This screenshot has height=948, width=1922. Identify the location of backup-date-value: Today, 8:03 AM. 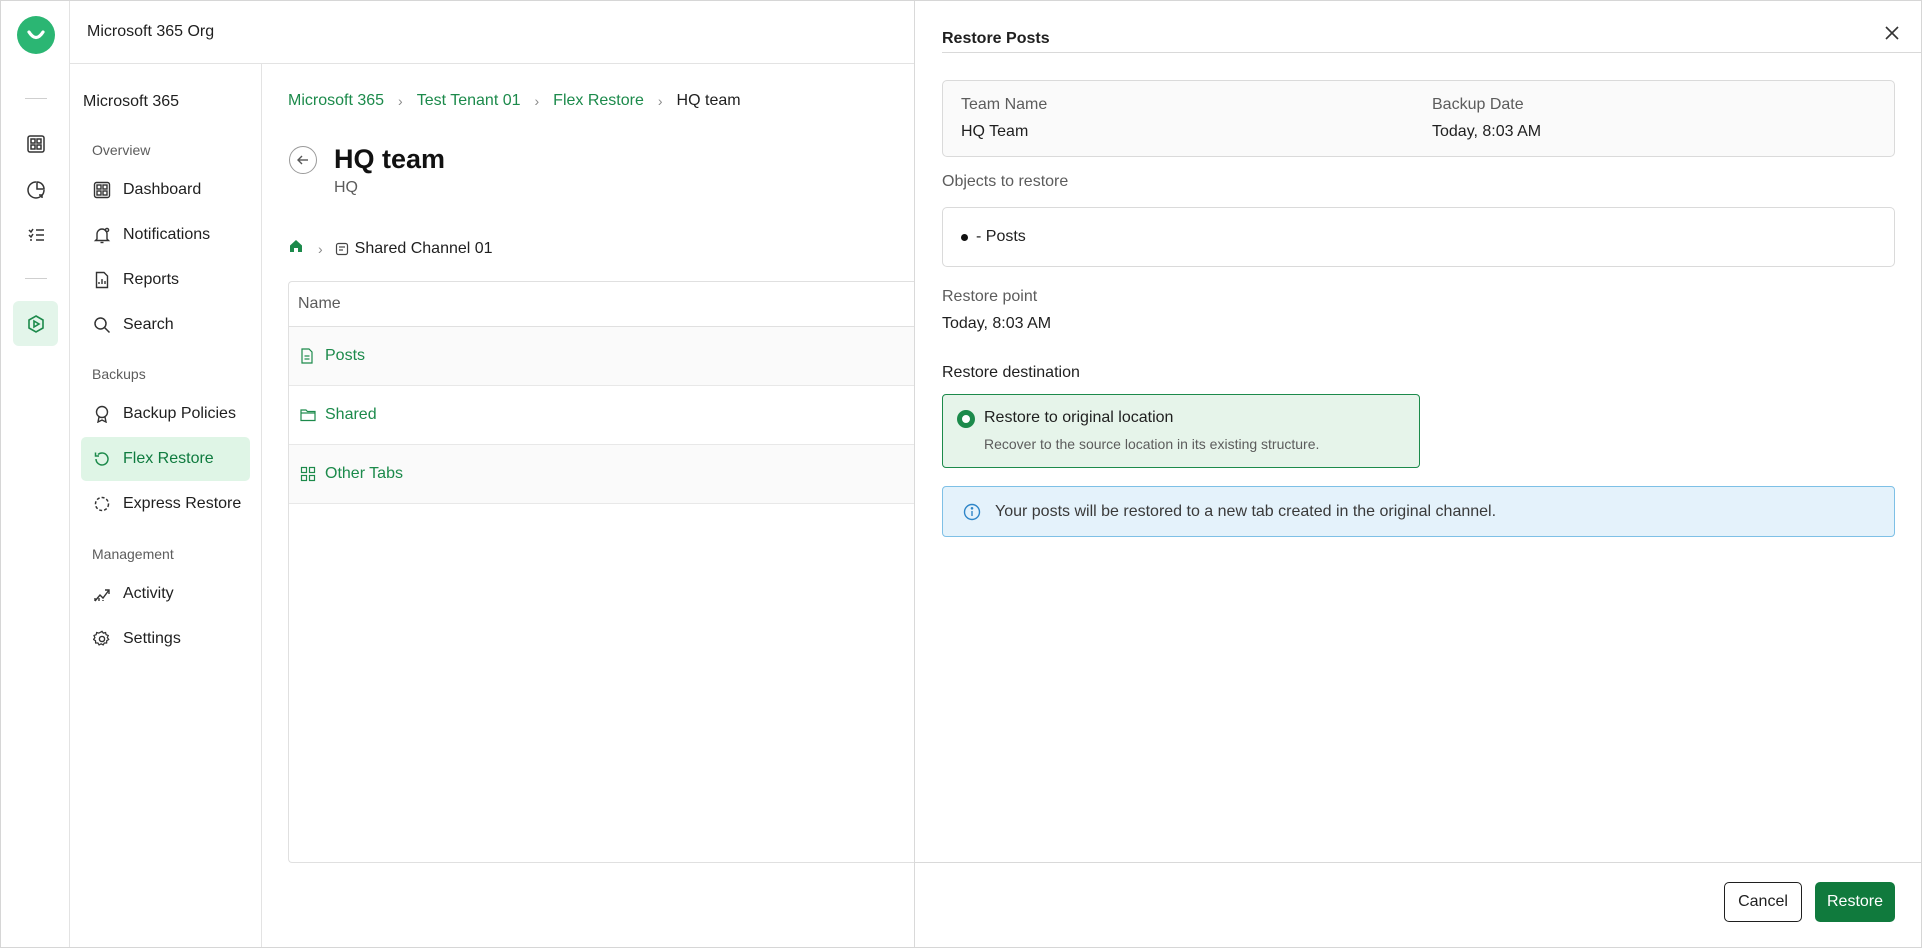
(1487, 131).